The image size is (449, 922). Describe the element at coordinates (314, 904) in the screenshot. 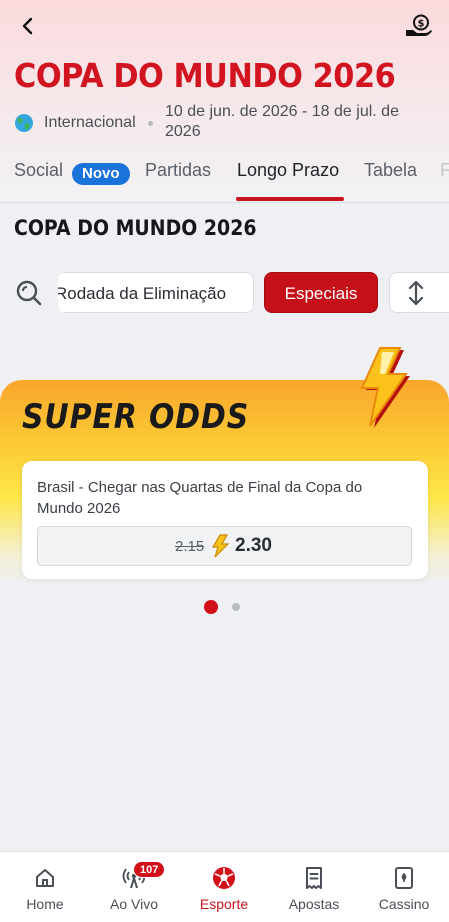

I see `nav-label: Apostas` at that location.